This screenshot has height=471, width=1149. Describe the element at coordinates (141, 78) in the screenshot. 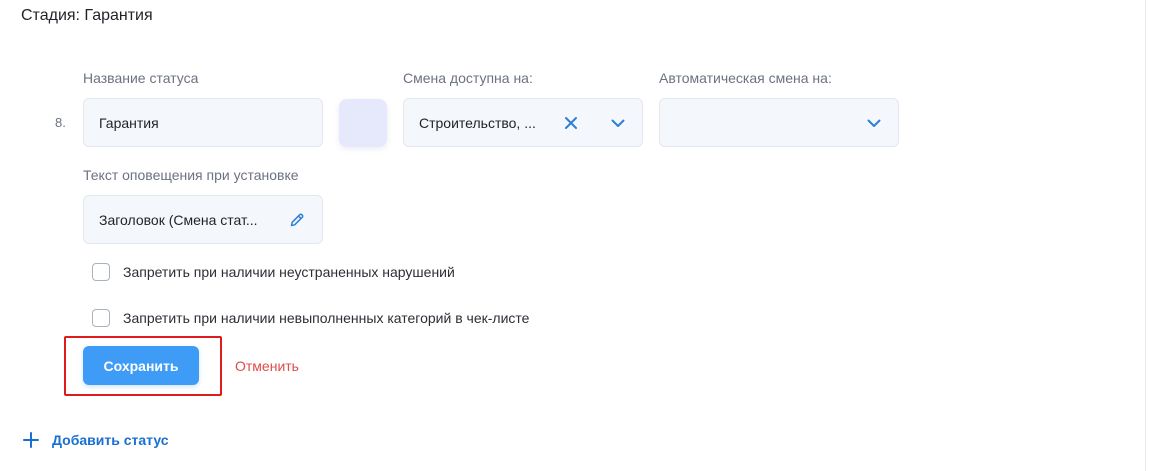

I see `status-name-label: Название статуса` at that location.